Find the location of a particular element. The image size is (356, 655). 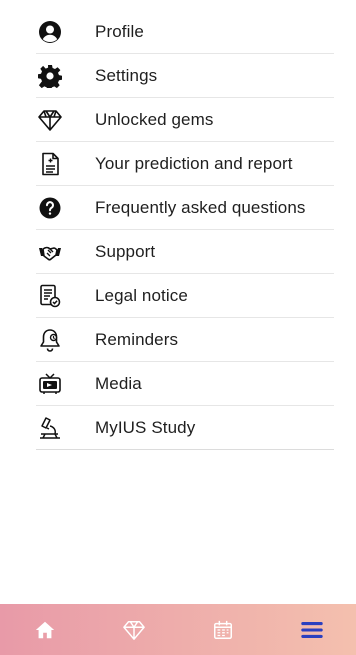

menu-item-media: Media is located at coordinates (185, 384).